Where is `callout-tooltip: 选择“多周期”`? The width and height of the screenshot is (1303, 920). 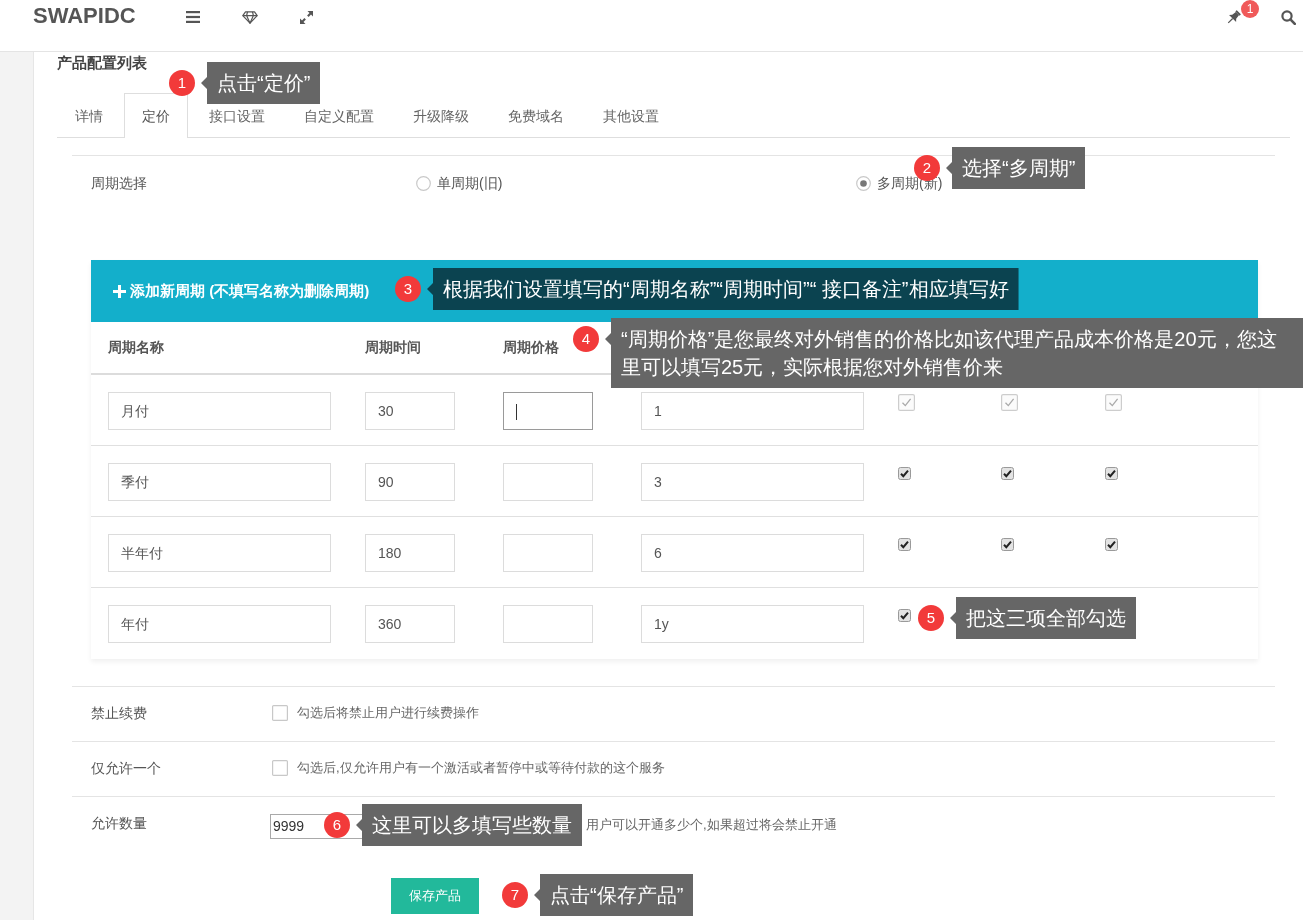 callout-tooltip: 选择“多周期” is located at coordinates (1016, 168).